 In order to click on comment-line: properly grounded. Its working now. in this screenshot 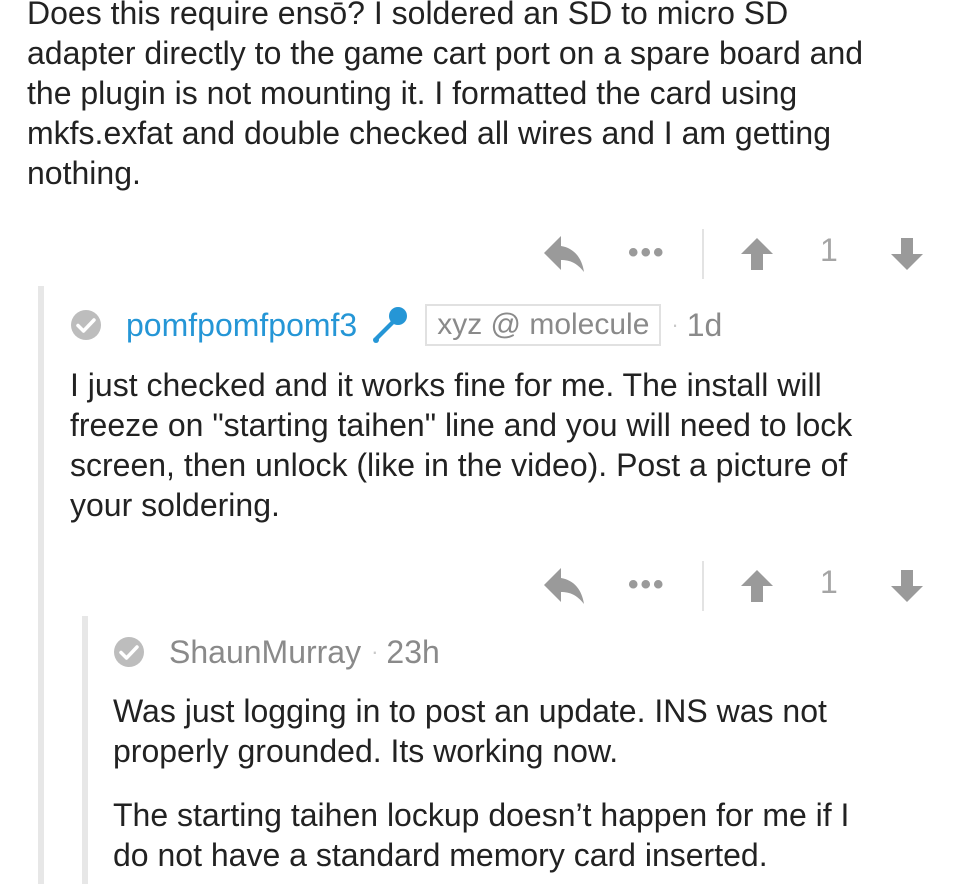, I will do `click(366, 751)`.